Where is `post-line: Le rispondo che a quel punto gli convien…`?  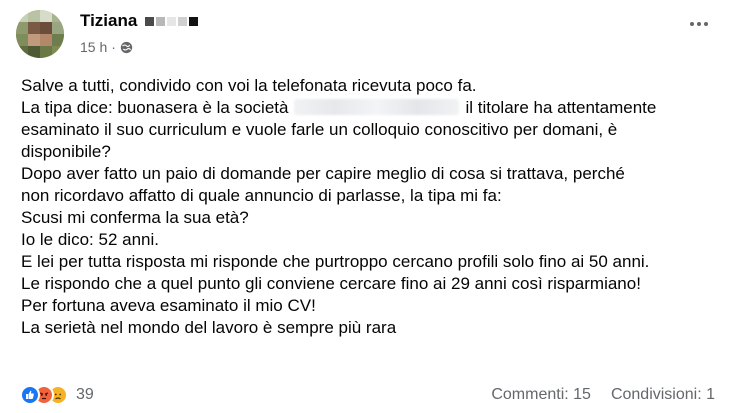
post-line: Le rispondo che a quel punto gli convien… is located at coordinates (331, 283).